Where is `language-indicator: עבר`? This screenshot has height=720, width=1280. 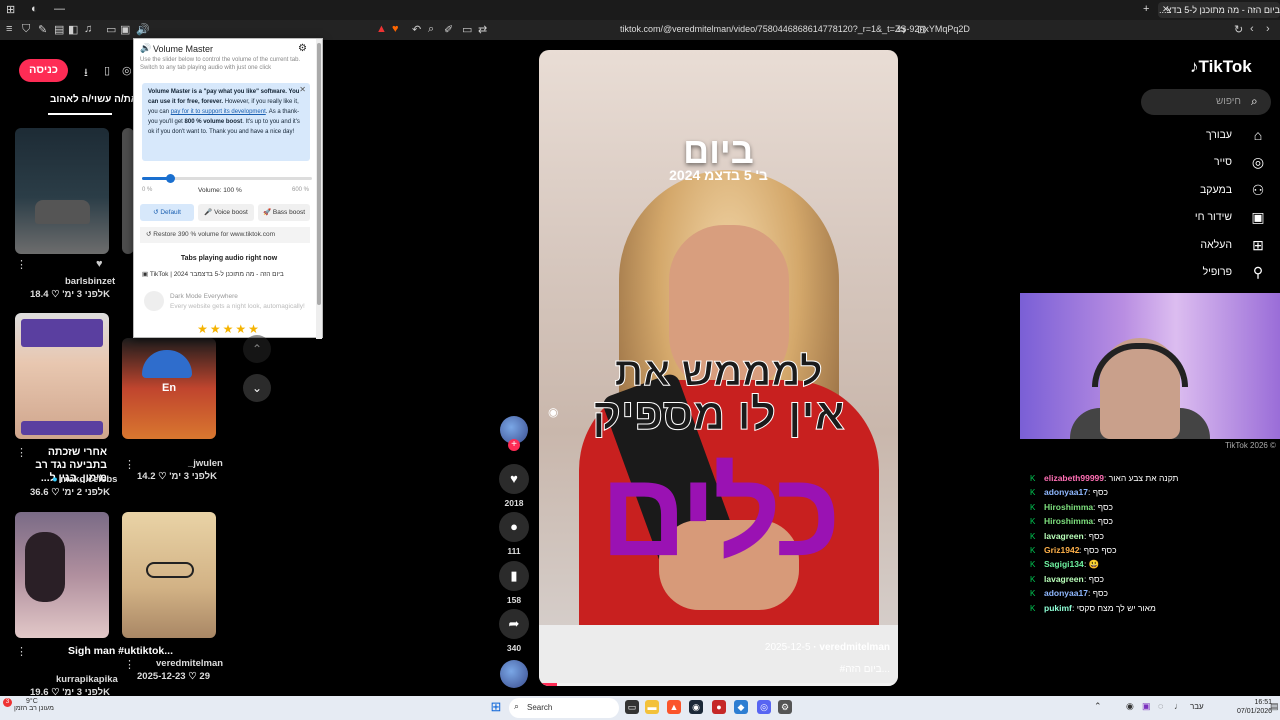
language-indicator: עבר is located at coordinates (1197, 706).